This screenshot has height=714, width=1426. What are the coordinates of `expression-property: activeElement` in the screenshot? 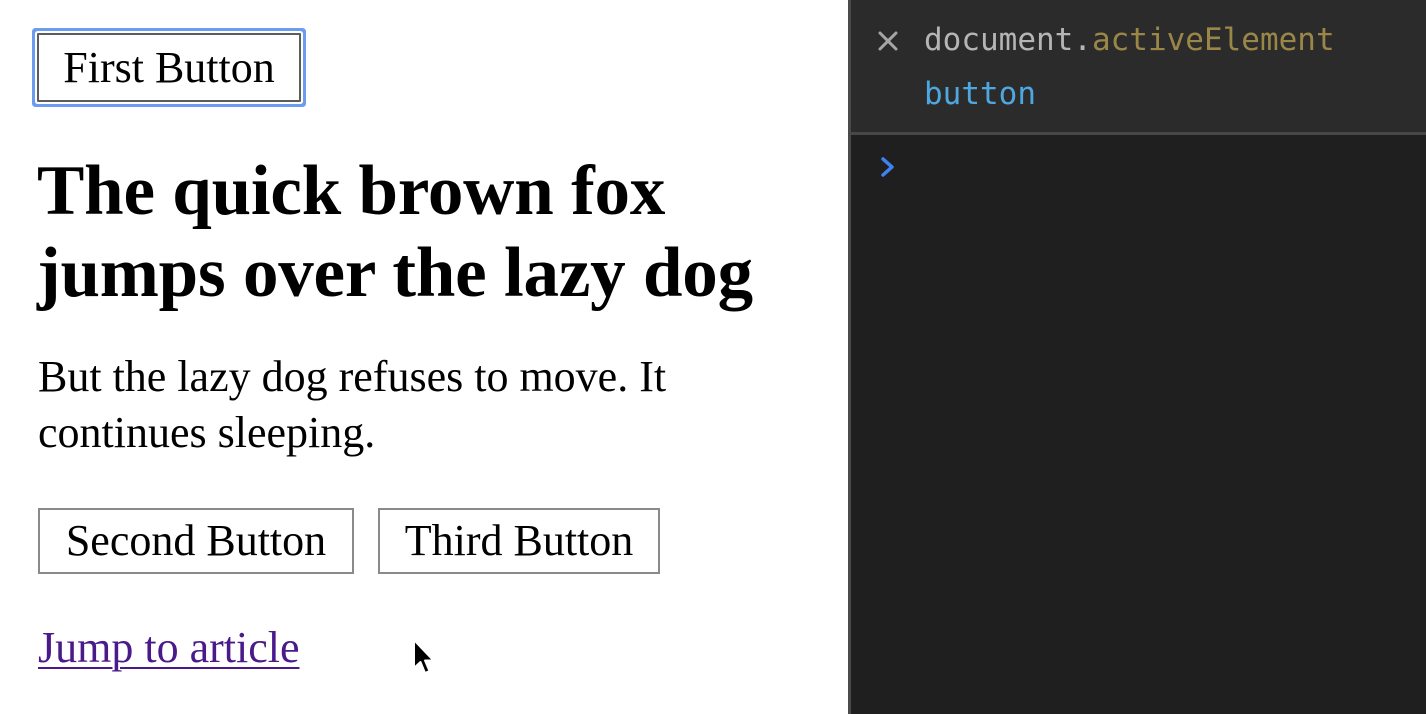 It's located at (1213, 40).